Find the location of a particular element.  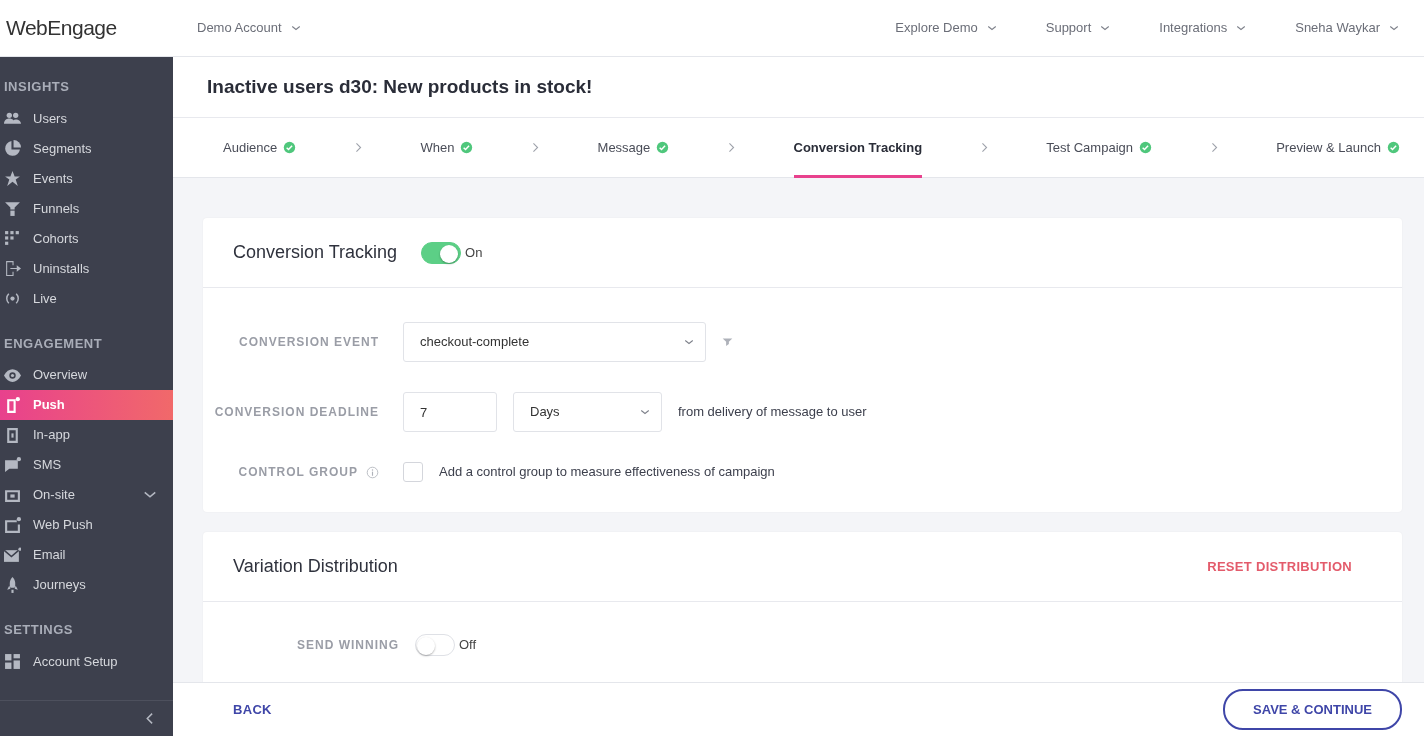

number-input: 7 is located at coordinates (450, 412).